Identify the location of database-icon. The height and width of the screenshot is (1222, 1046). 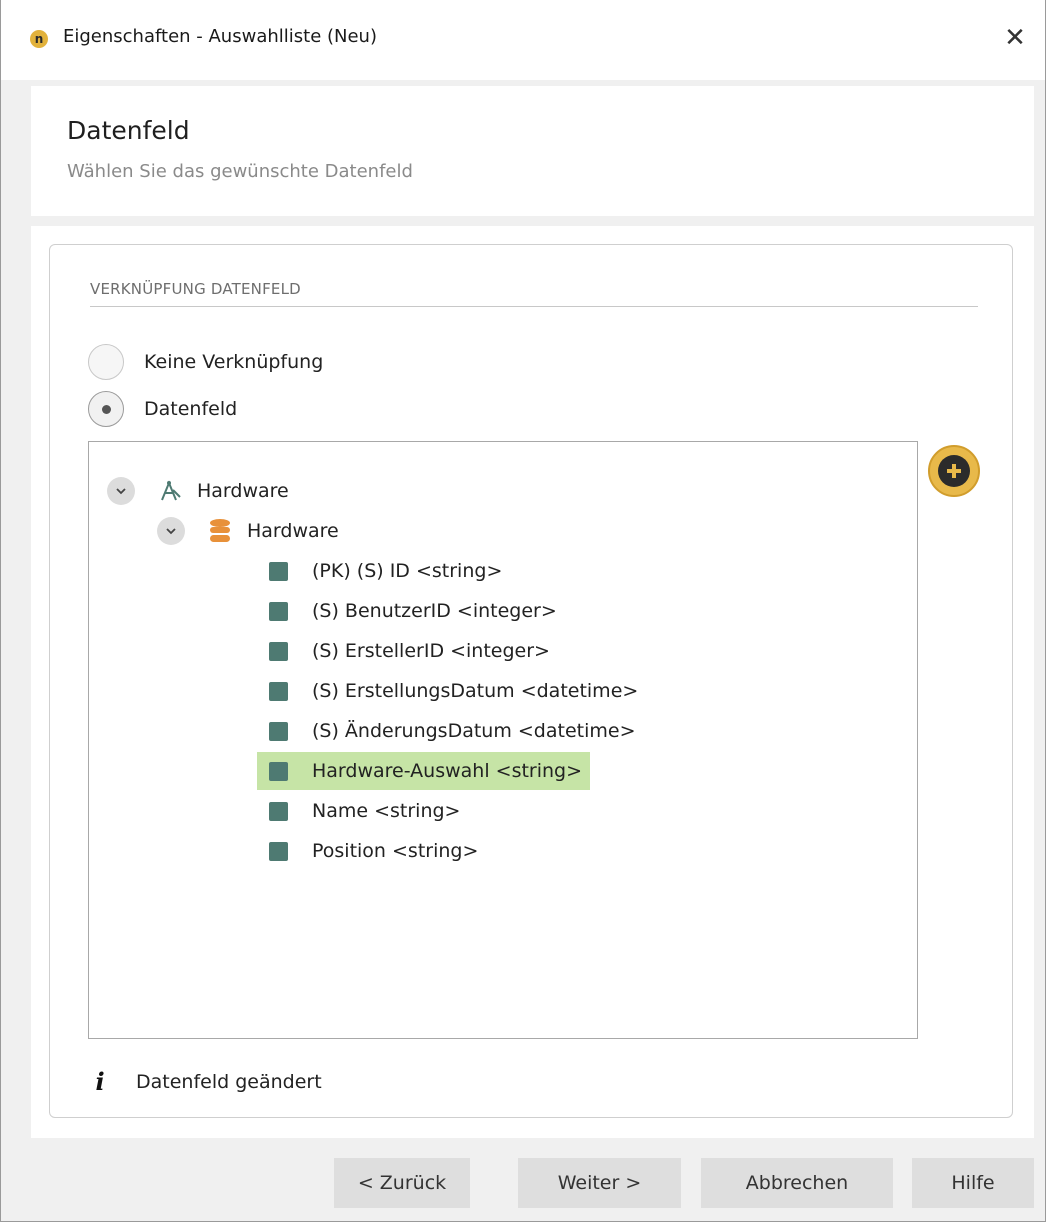
(220, 531).